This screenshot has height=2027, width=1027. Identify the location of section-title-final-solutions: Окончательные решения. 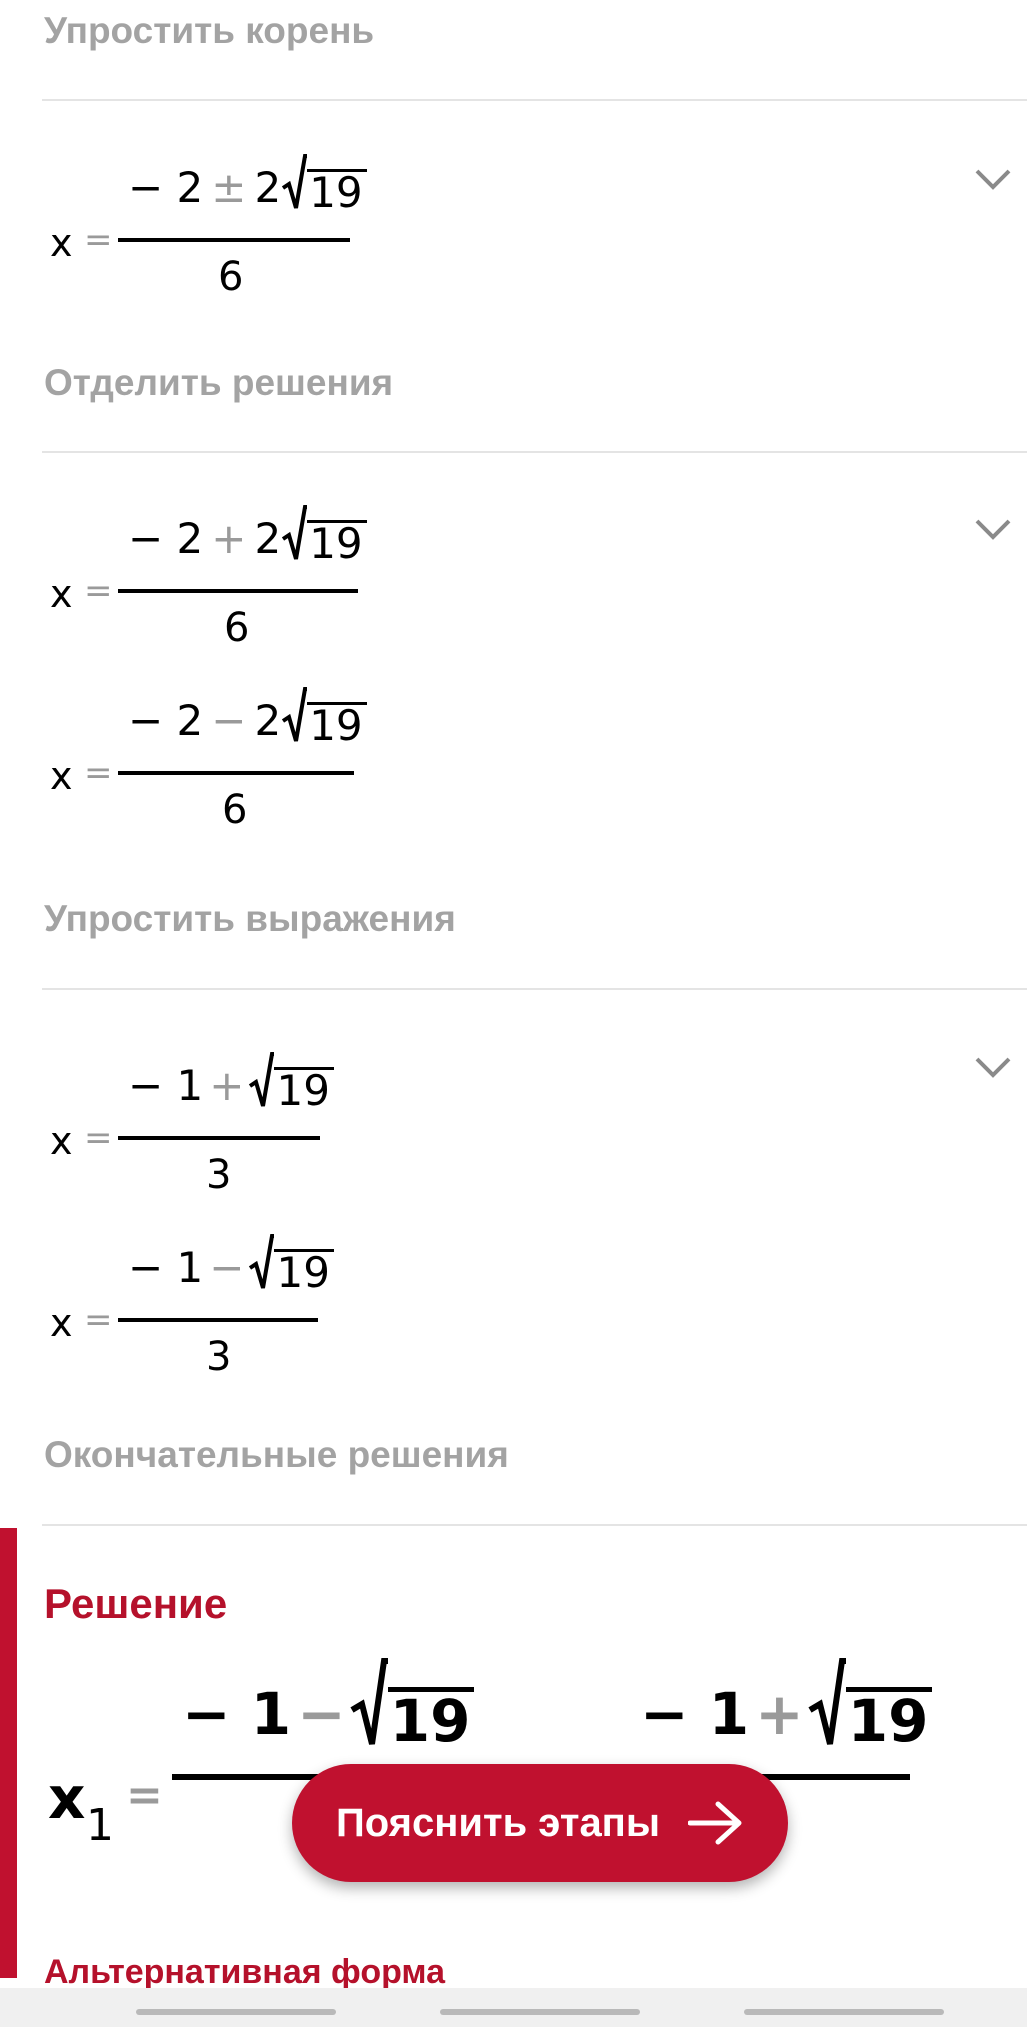
(276, 1454).